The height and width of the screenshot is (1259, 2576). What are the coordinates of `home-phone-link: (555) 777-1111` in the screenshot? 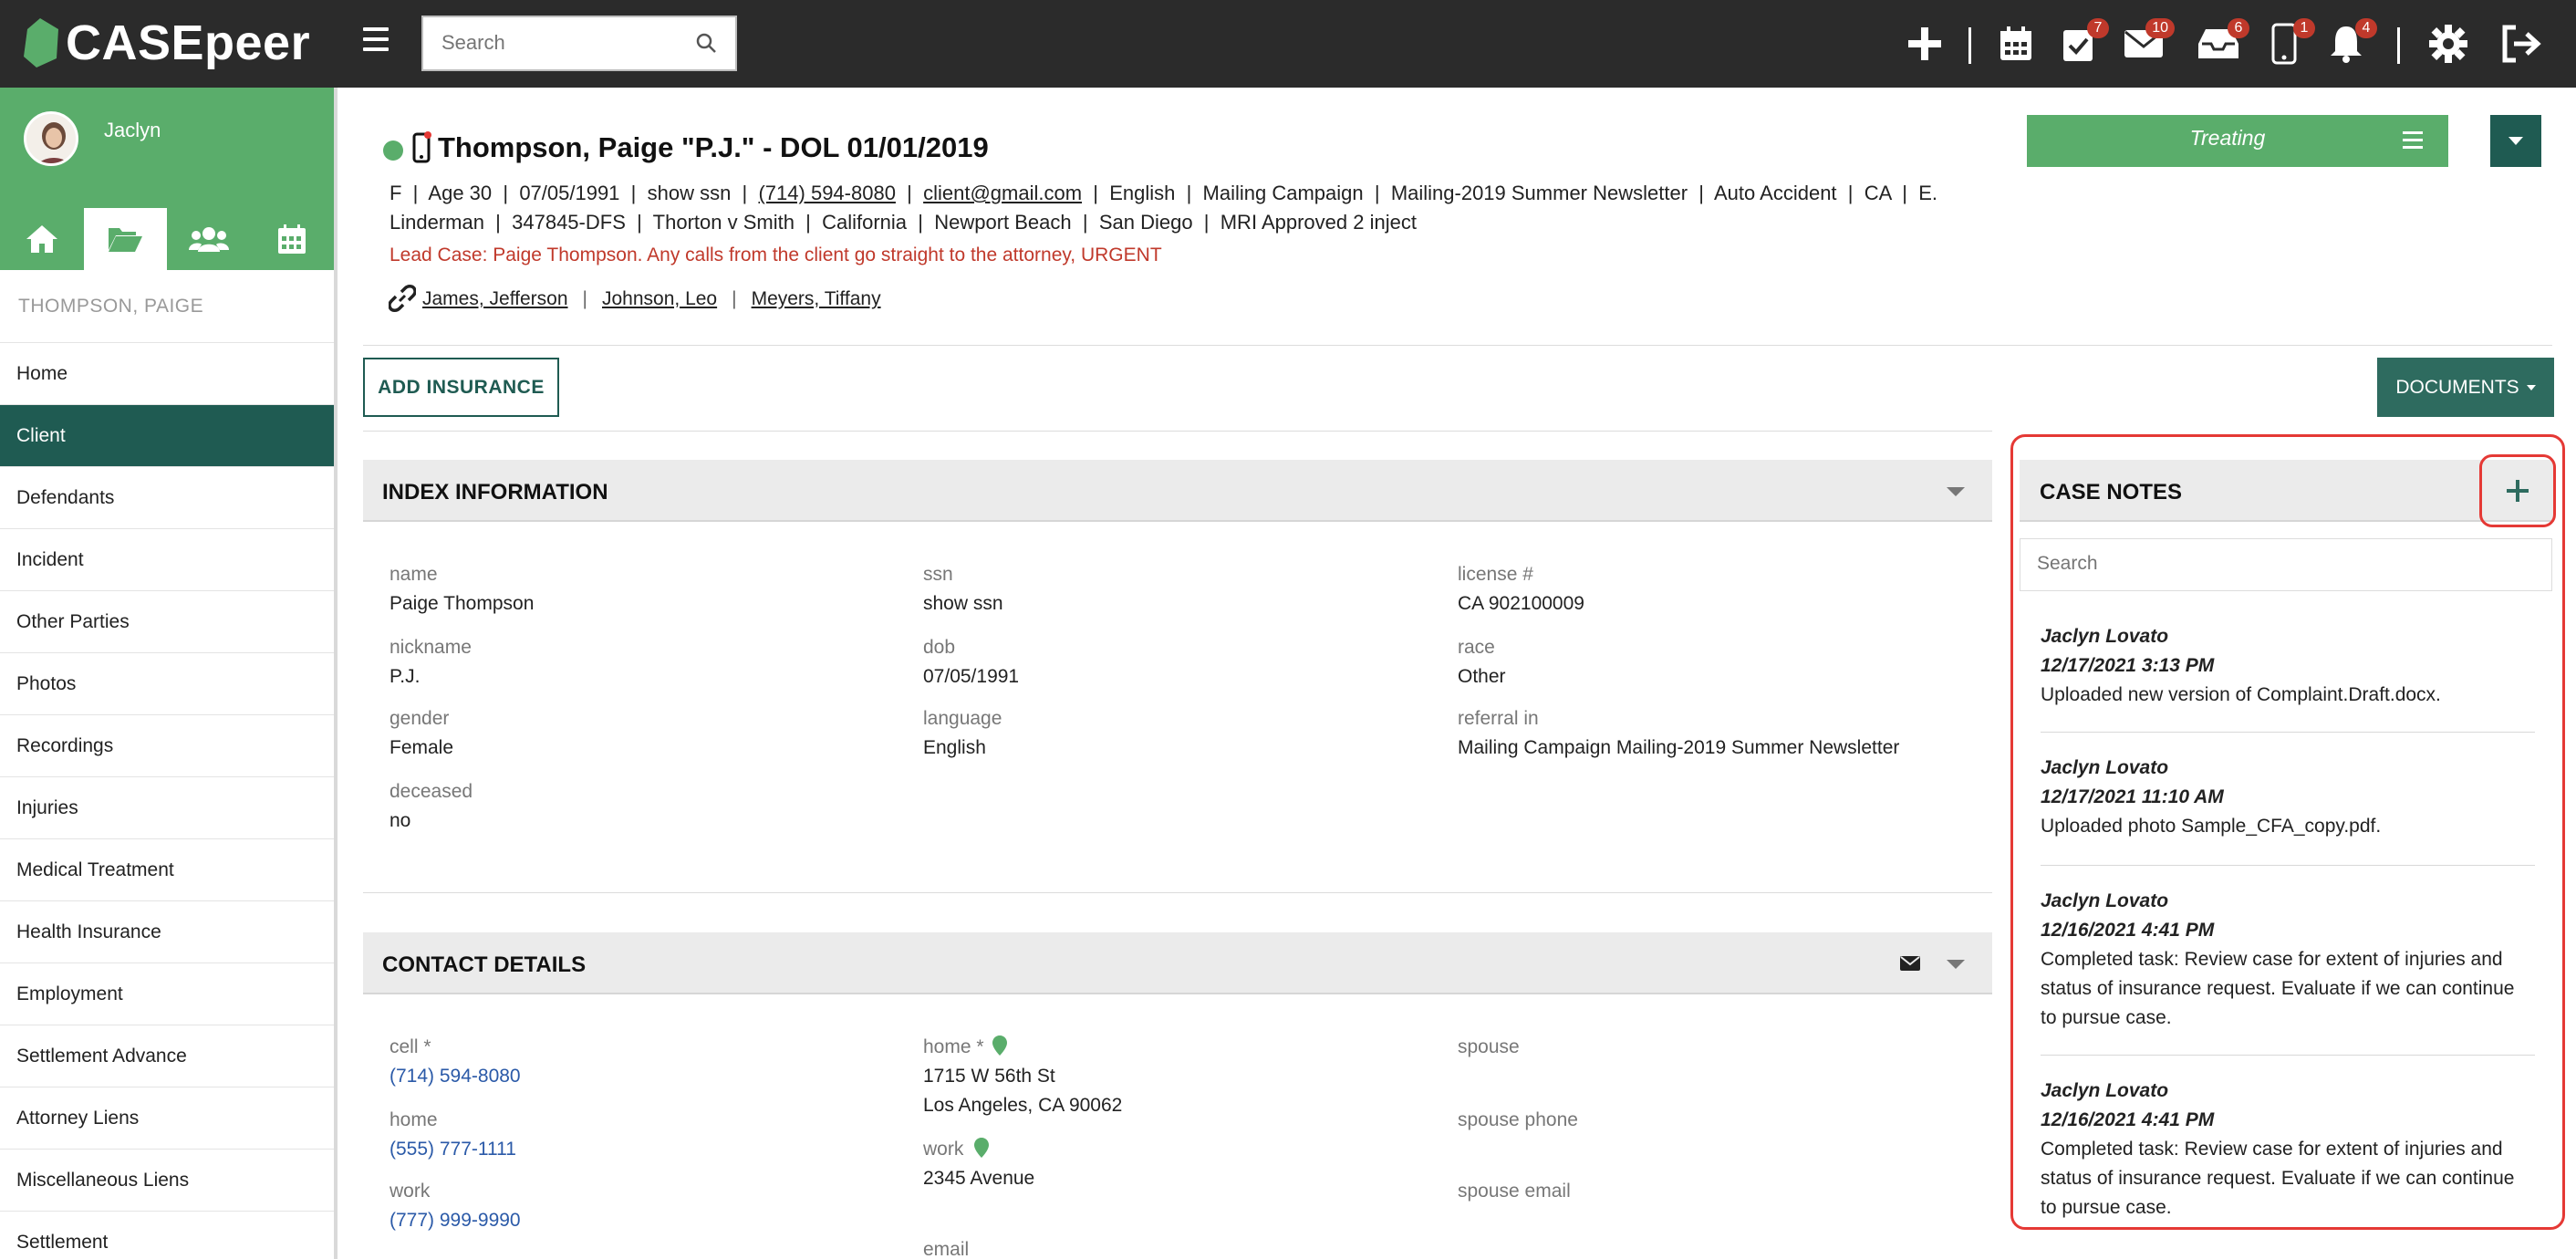 It's located at (453, 1149).